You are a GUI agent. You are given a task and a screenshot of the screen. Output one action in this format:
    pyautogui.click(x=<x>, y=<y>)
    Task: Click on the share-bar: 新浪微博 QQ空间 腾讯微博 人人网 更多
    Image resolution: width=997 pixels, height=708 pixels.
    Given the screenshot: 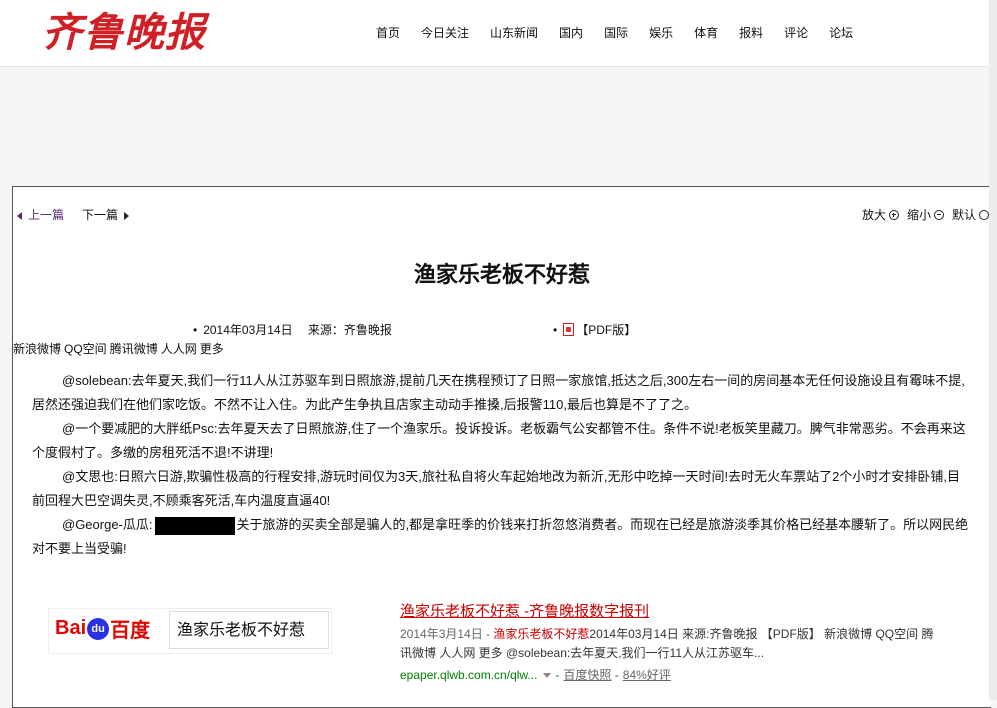 What is the action you would take?
    pyautogui.click(x=120, y=348)
    